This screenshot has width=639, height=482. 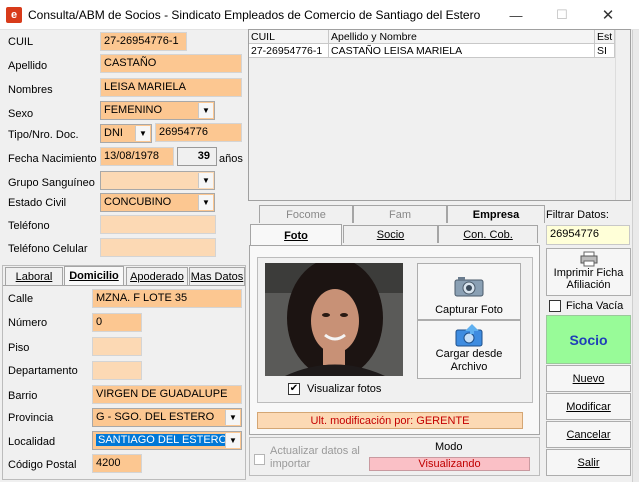 I want to click on cargar-archivo-label: Cargar desde Archivo, so click(x=469, y=360).